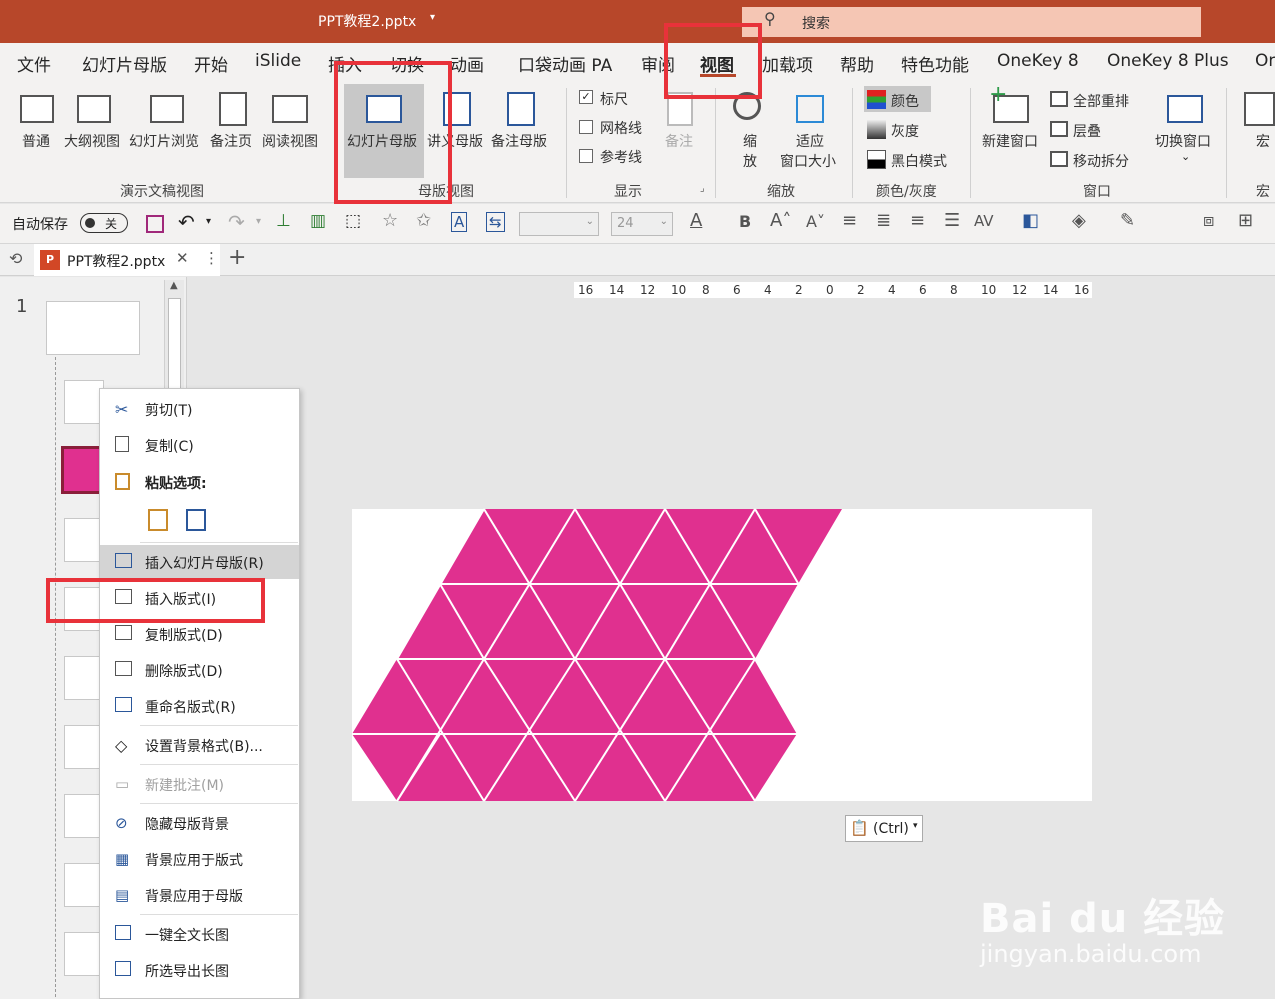  What do you see at coordinates (1038, 61) in the screenshot?
I see `tab-onekey8: OneKey 8` at bounding box center [1038, 61].